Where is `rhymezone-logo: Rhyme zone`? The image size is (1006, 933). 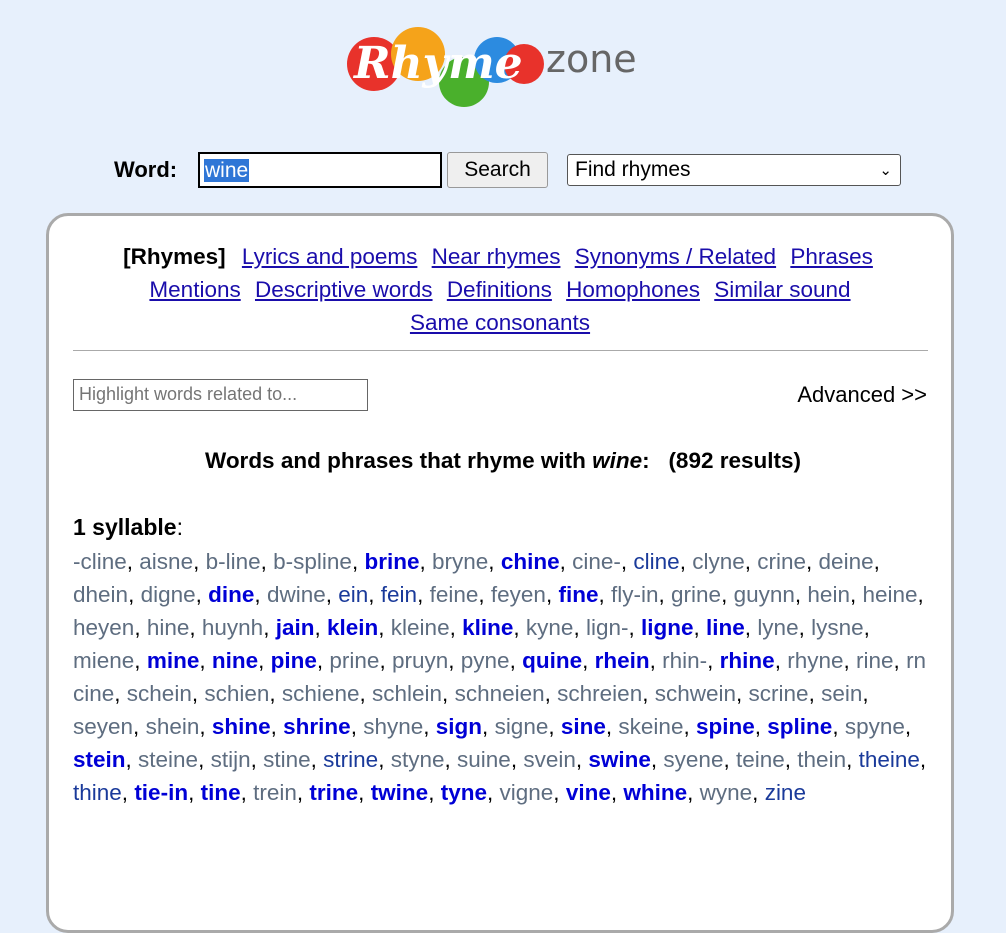 rhymezone-logo: Rhyme zone is located at coordinates (501, 59).